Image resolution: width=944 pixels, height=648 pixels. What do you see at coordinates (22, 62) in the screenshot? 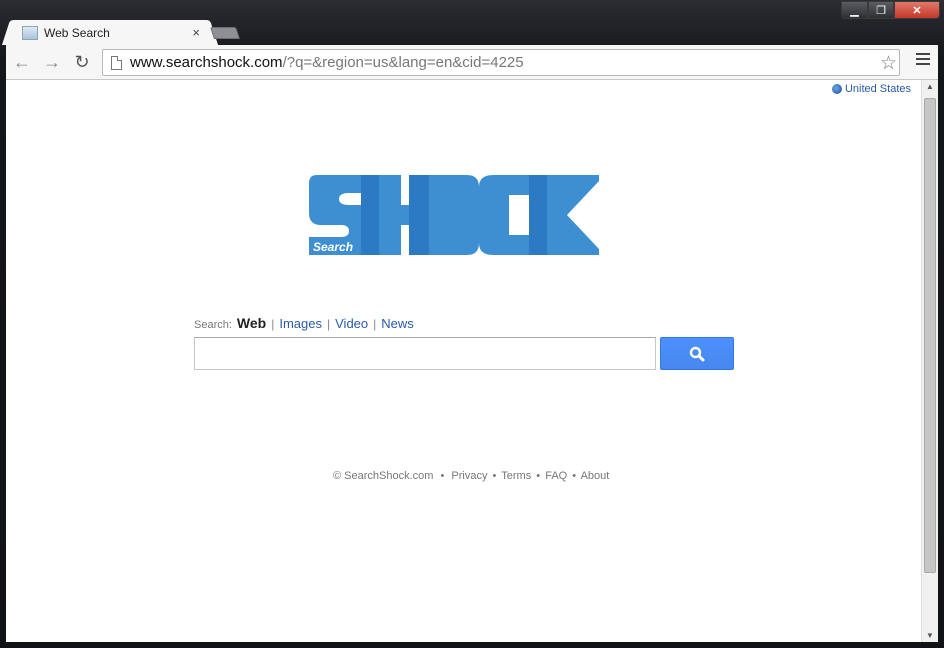
I see `back-button: ←` at bounding box center [22, 62].